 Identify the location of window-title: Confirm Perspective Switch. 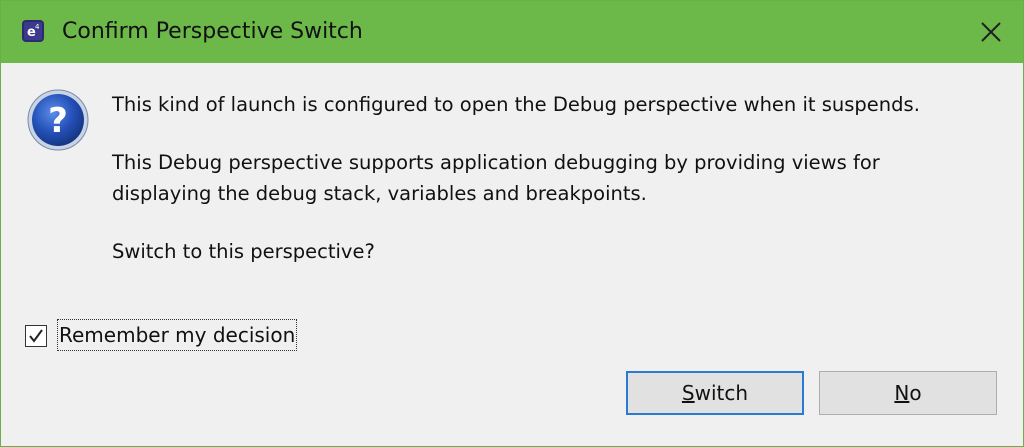
(212, 31).